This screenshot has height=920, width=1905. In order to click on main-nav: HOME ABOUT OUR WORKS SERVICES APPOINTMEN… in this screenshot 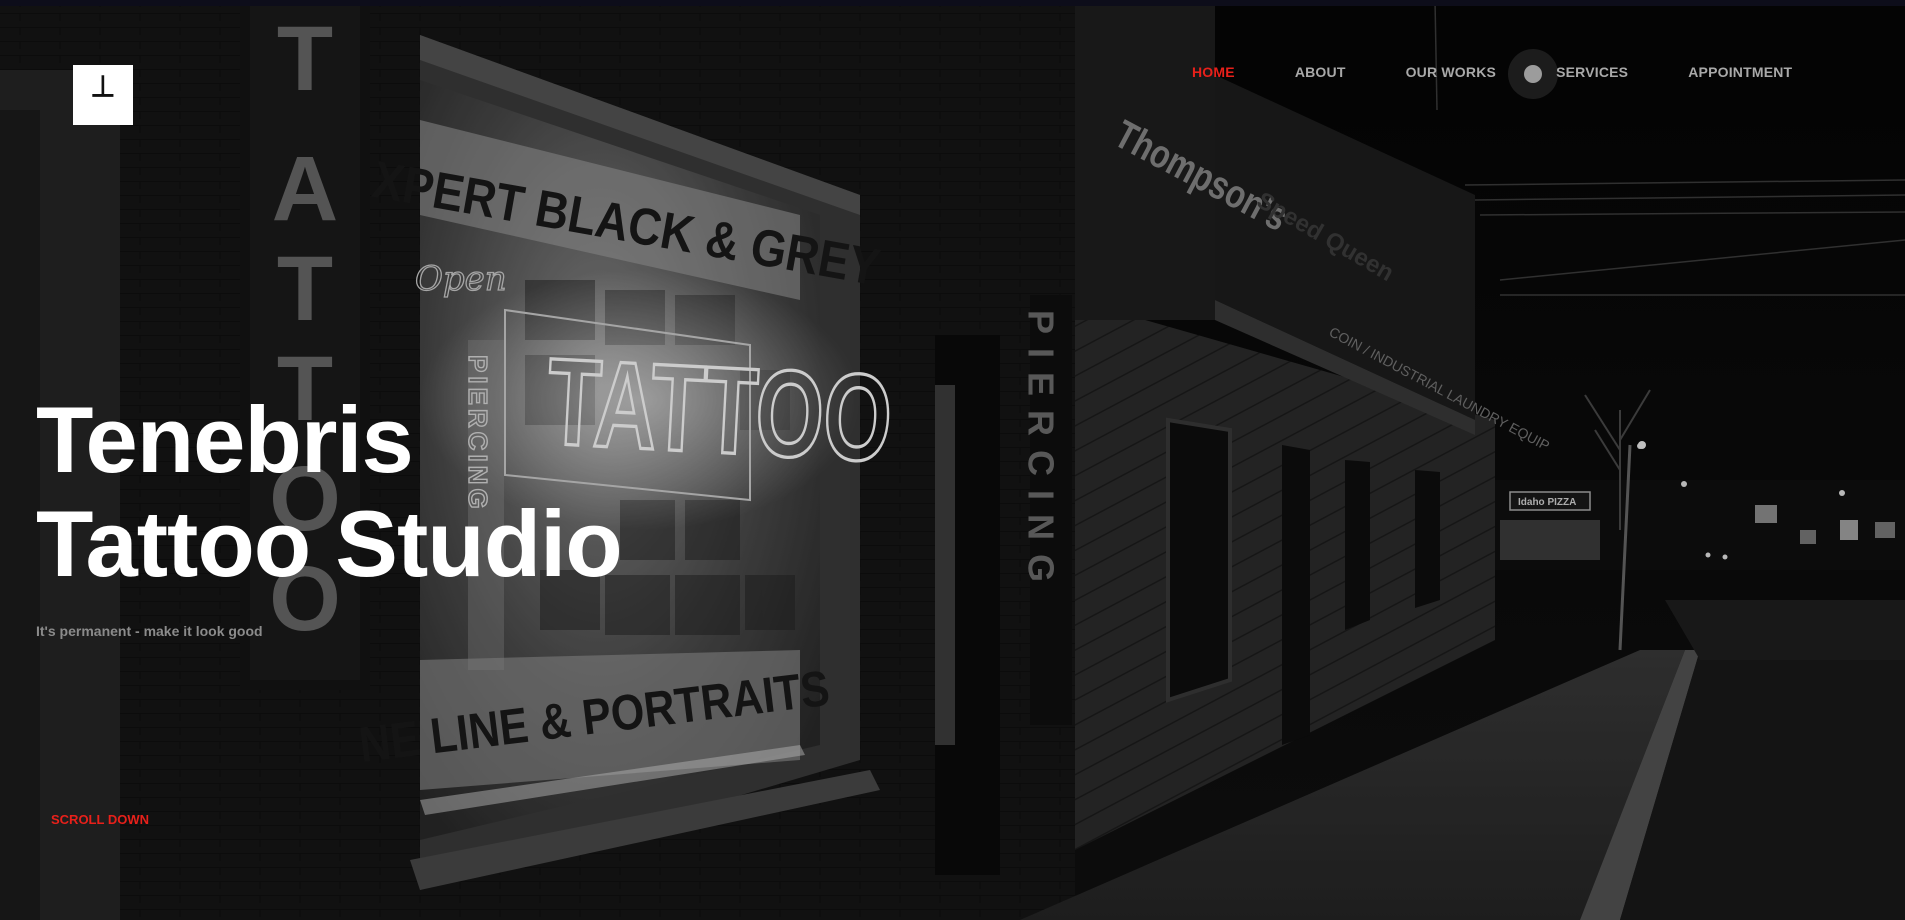, I will do `click(1492, 72)`.